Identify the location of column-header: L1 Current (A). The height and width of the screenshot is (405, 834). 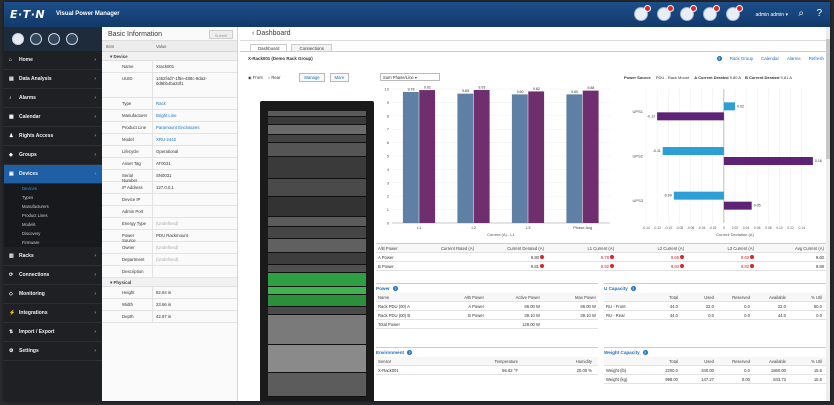
(581, 248).